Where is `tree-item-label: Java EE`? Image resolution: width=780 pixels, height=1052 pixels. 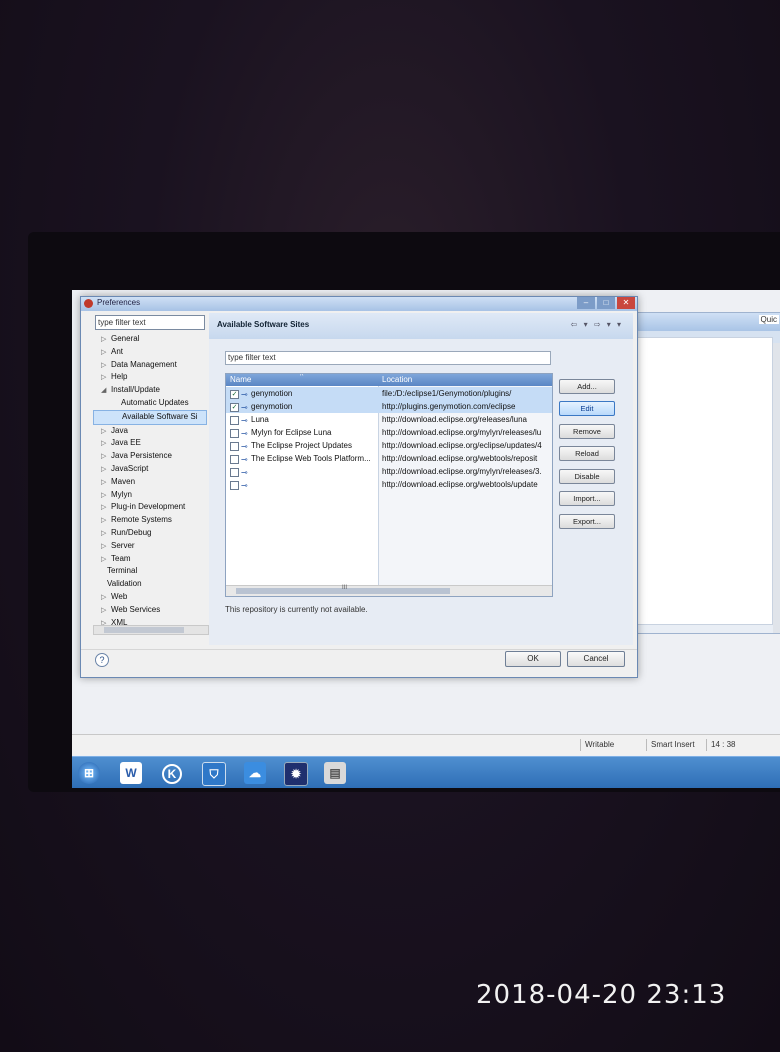 tree-item-label: Java EE is located at coordinates (126, 443).